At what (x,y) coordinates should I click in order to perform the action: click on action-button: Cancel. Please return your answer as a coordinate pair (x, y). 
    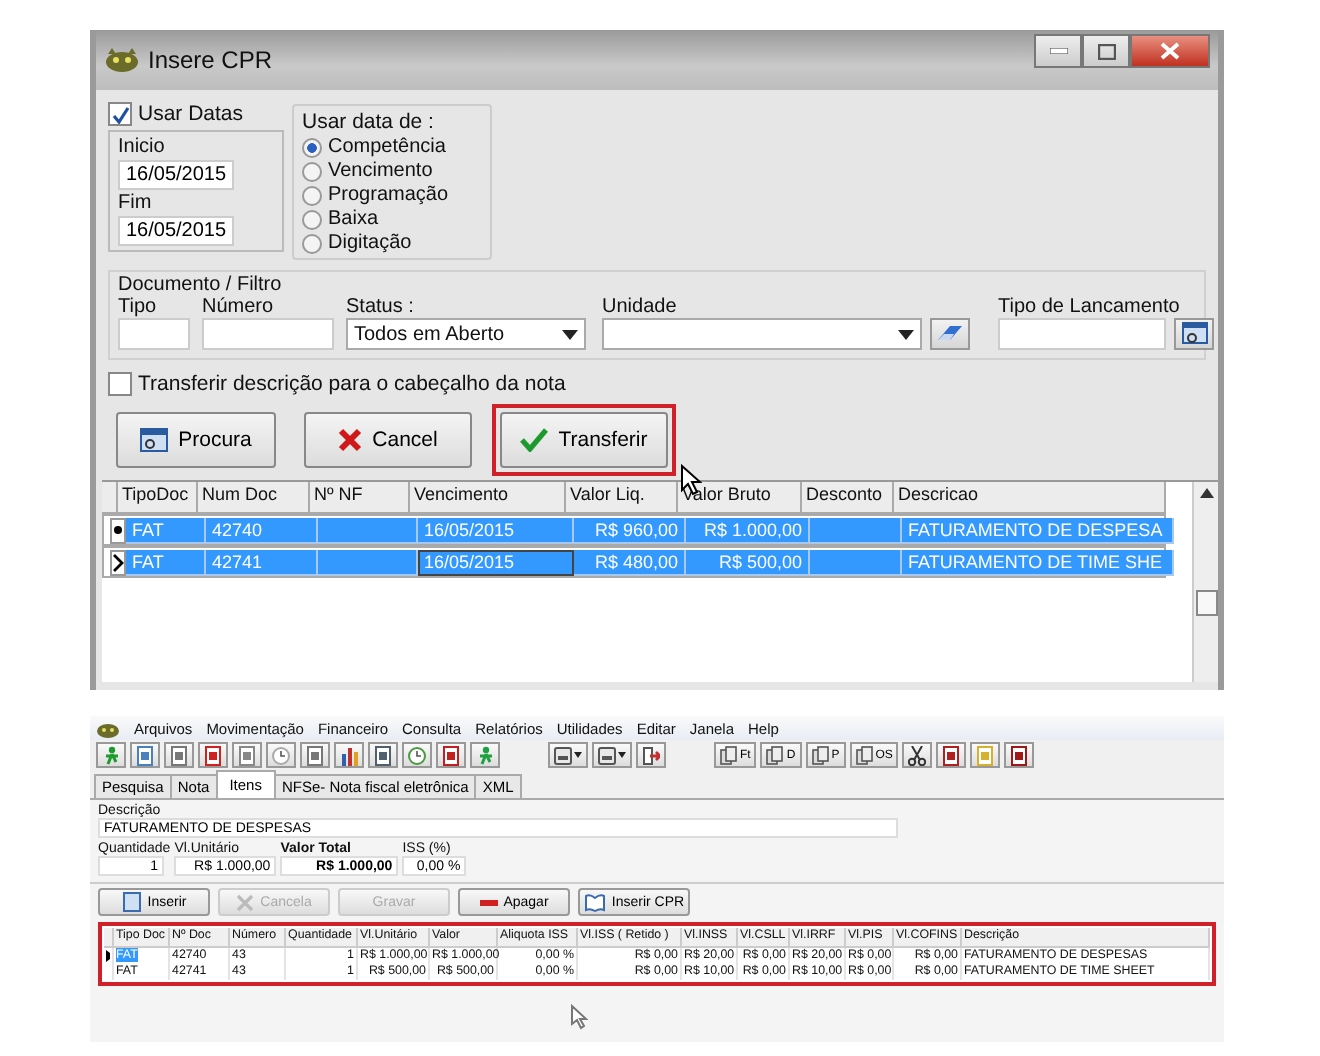
    Looking at the image, I should click on (388, 440).